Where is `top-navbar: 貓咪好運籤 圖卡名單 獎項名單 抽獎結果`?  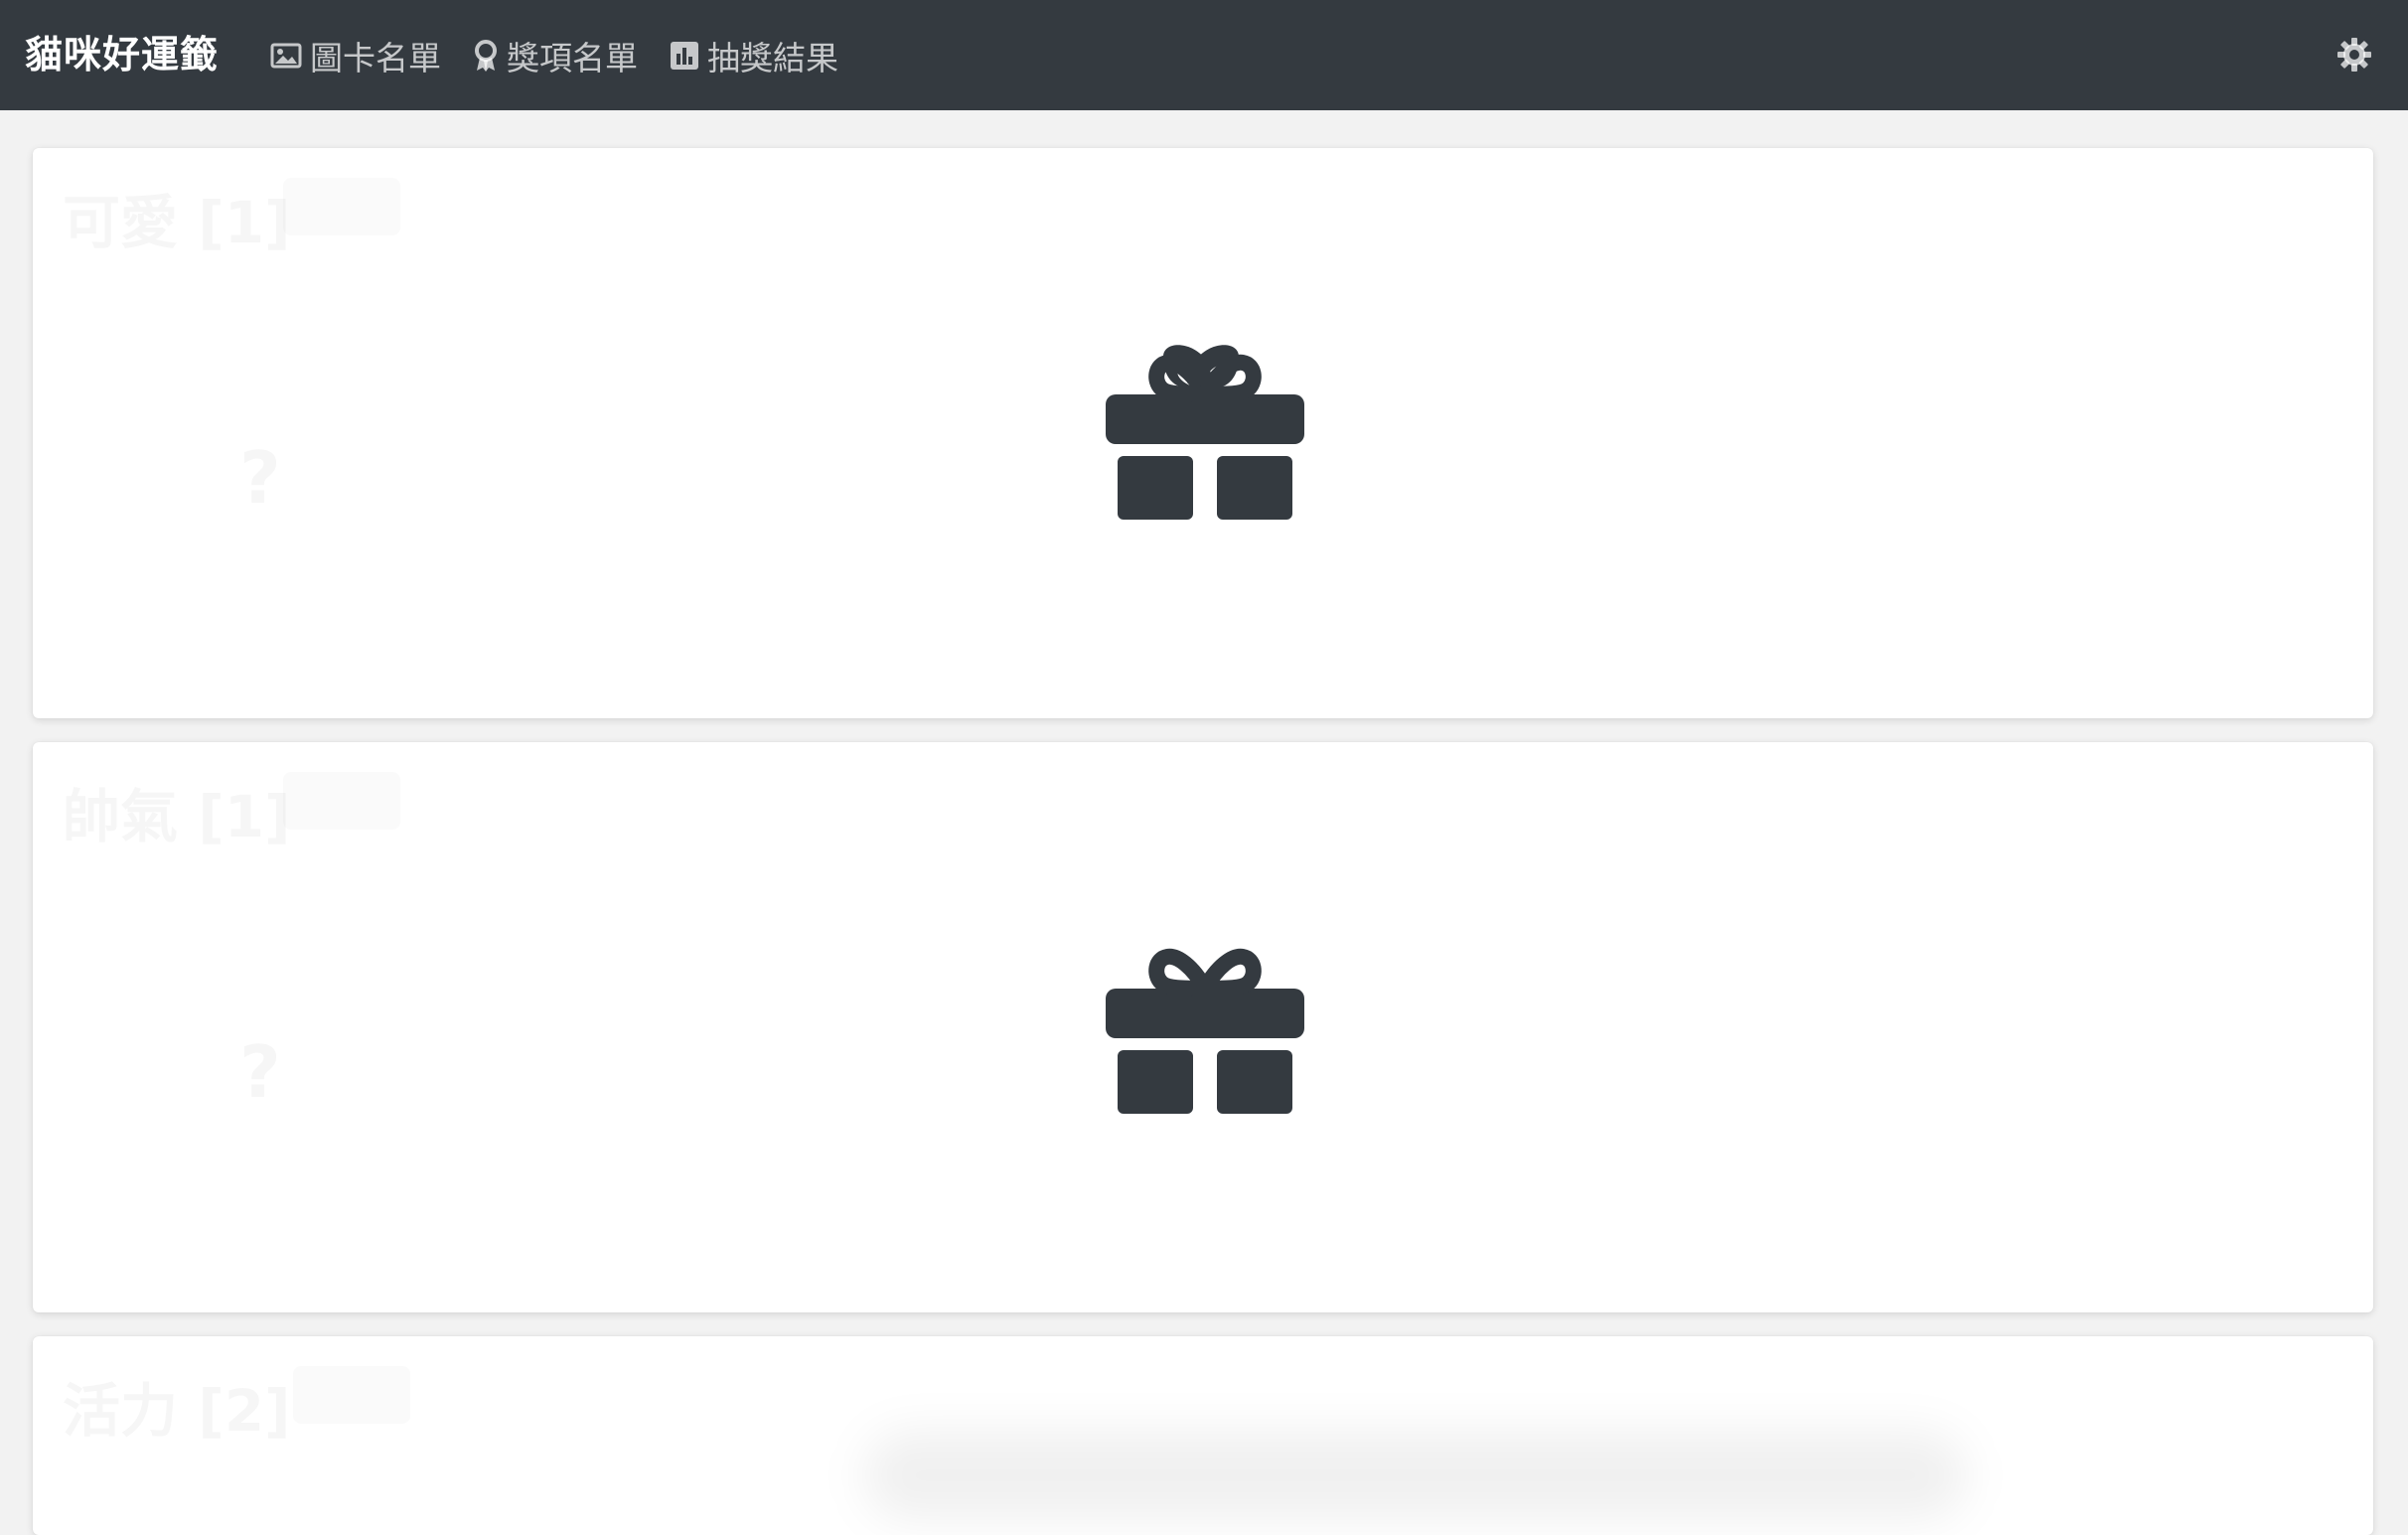
top-navbar: 貓咪好運籤 圖卡名單 獎項名單 抽獎結果 is located at coordinates (1204, 55).